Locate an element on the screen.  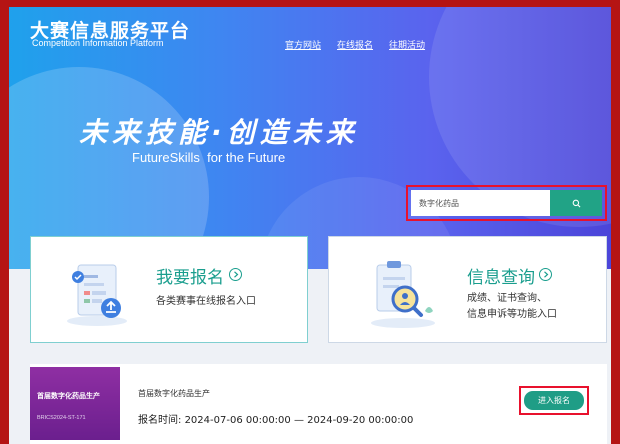
search-document-icon is located at coordinates (403, 294).